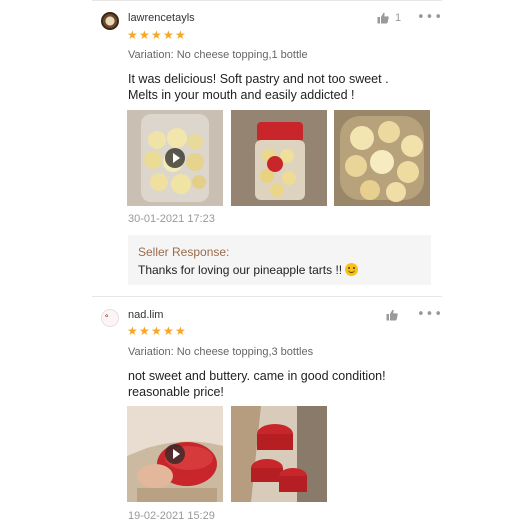 The image size is (530, 530). What do you see at coordinates (161, 18) in the screenshot?
I see `reviewer-name: lawrencetayls` at bounding box center [161, 18].